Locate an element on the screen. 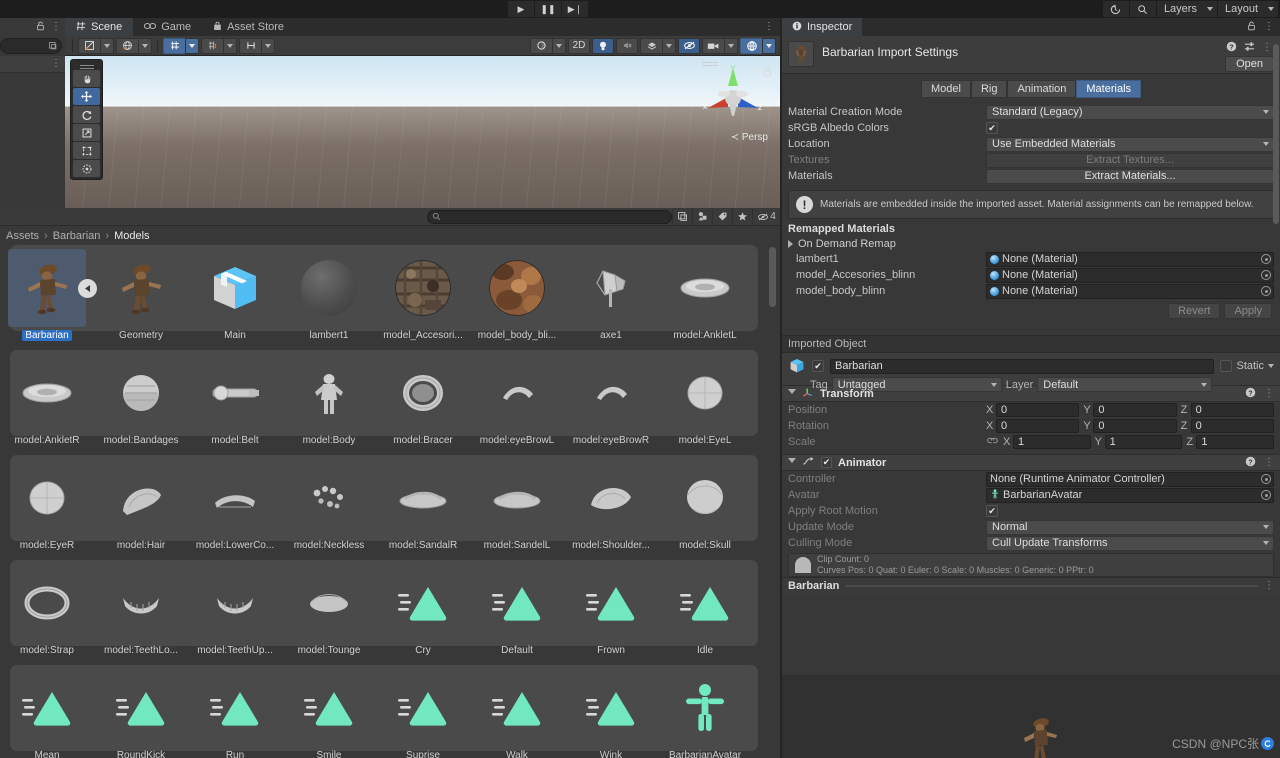 Image resolution: width=1280 pixels, height=758 pixels. tab-scene: Scene is located at coordinates (99, 27).